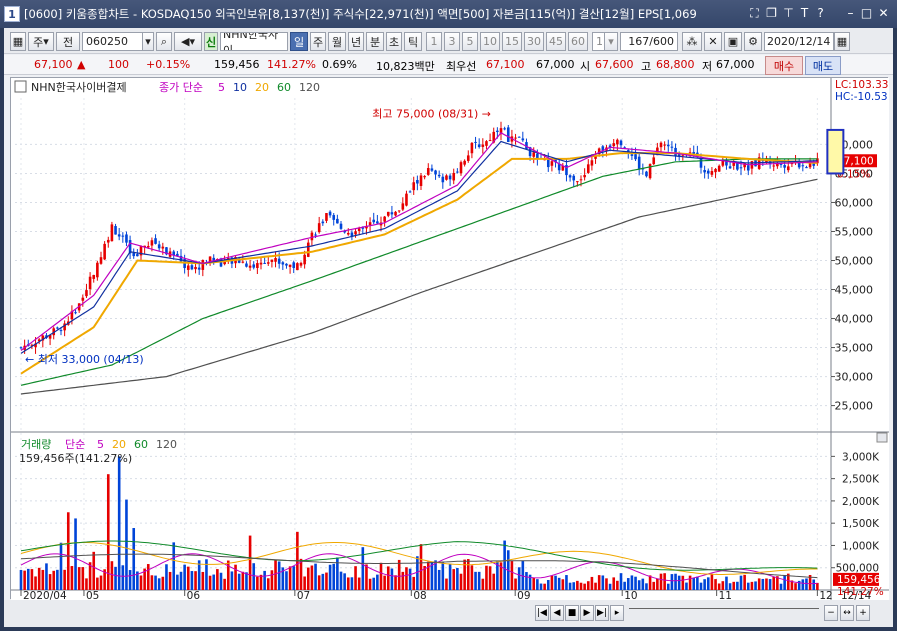 This screenshot has width=897, height=631. Describe the element at coordinates (148, 41) in the screenshot. I see `code-dropdown-icon: ▾` at that location.